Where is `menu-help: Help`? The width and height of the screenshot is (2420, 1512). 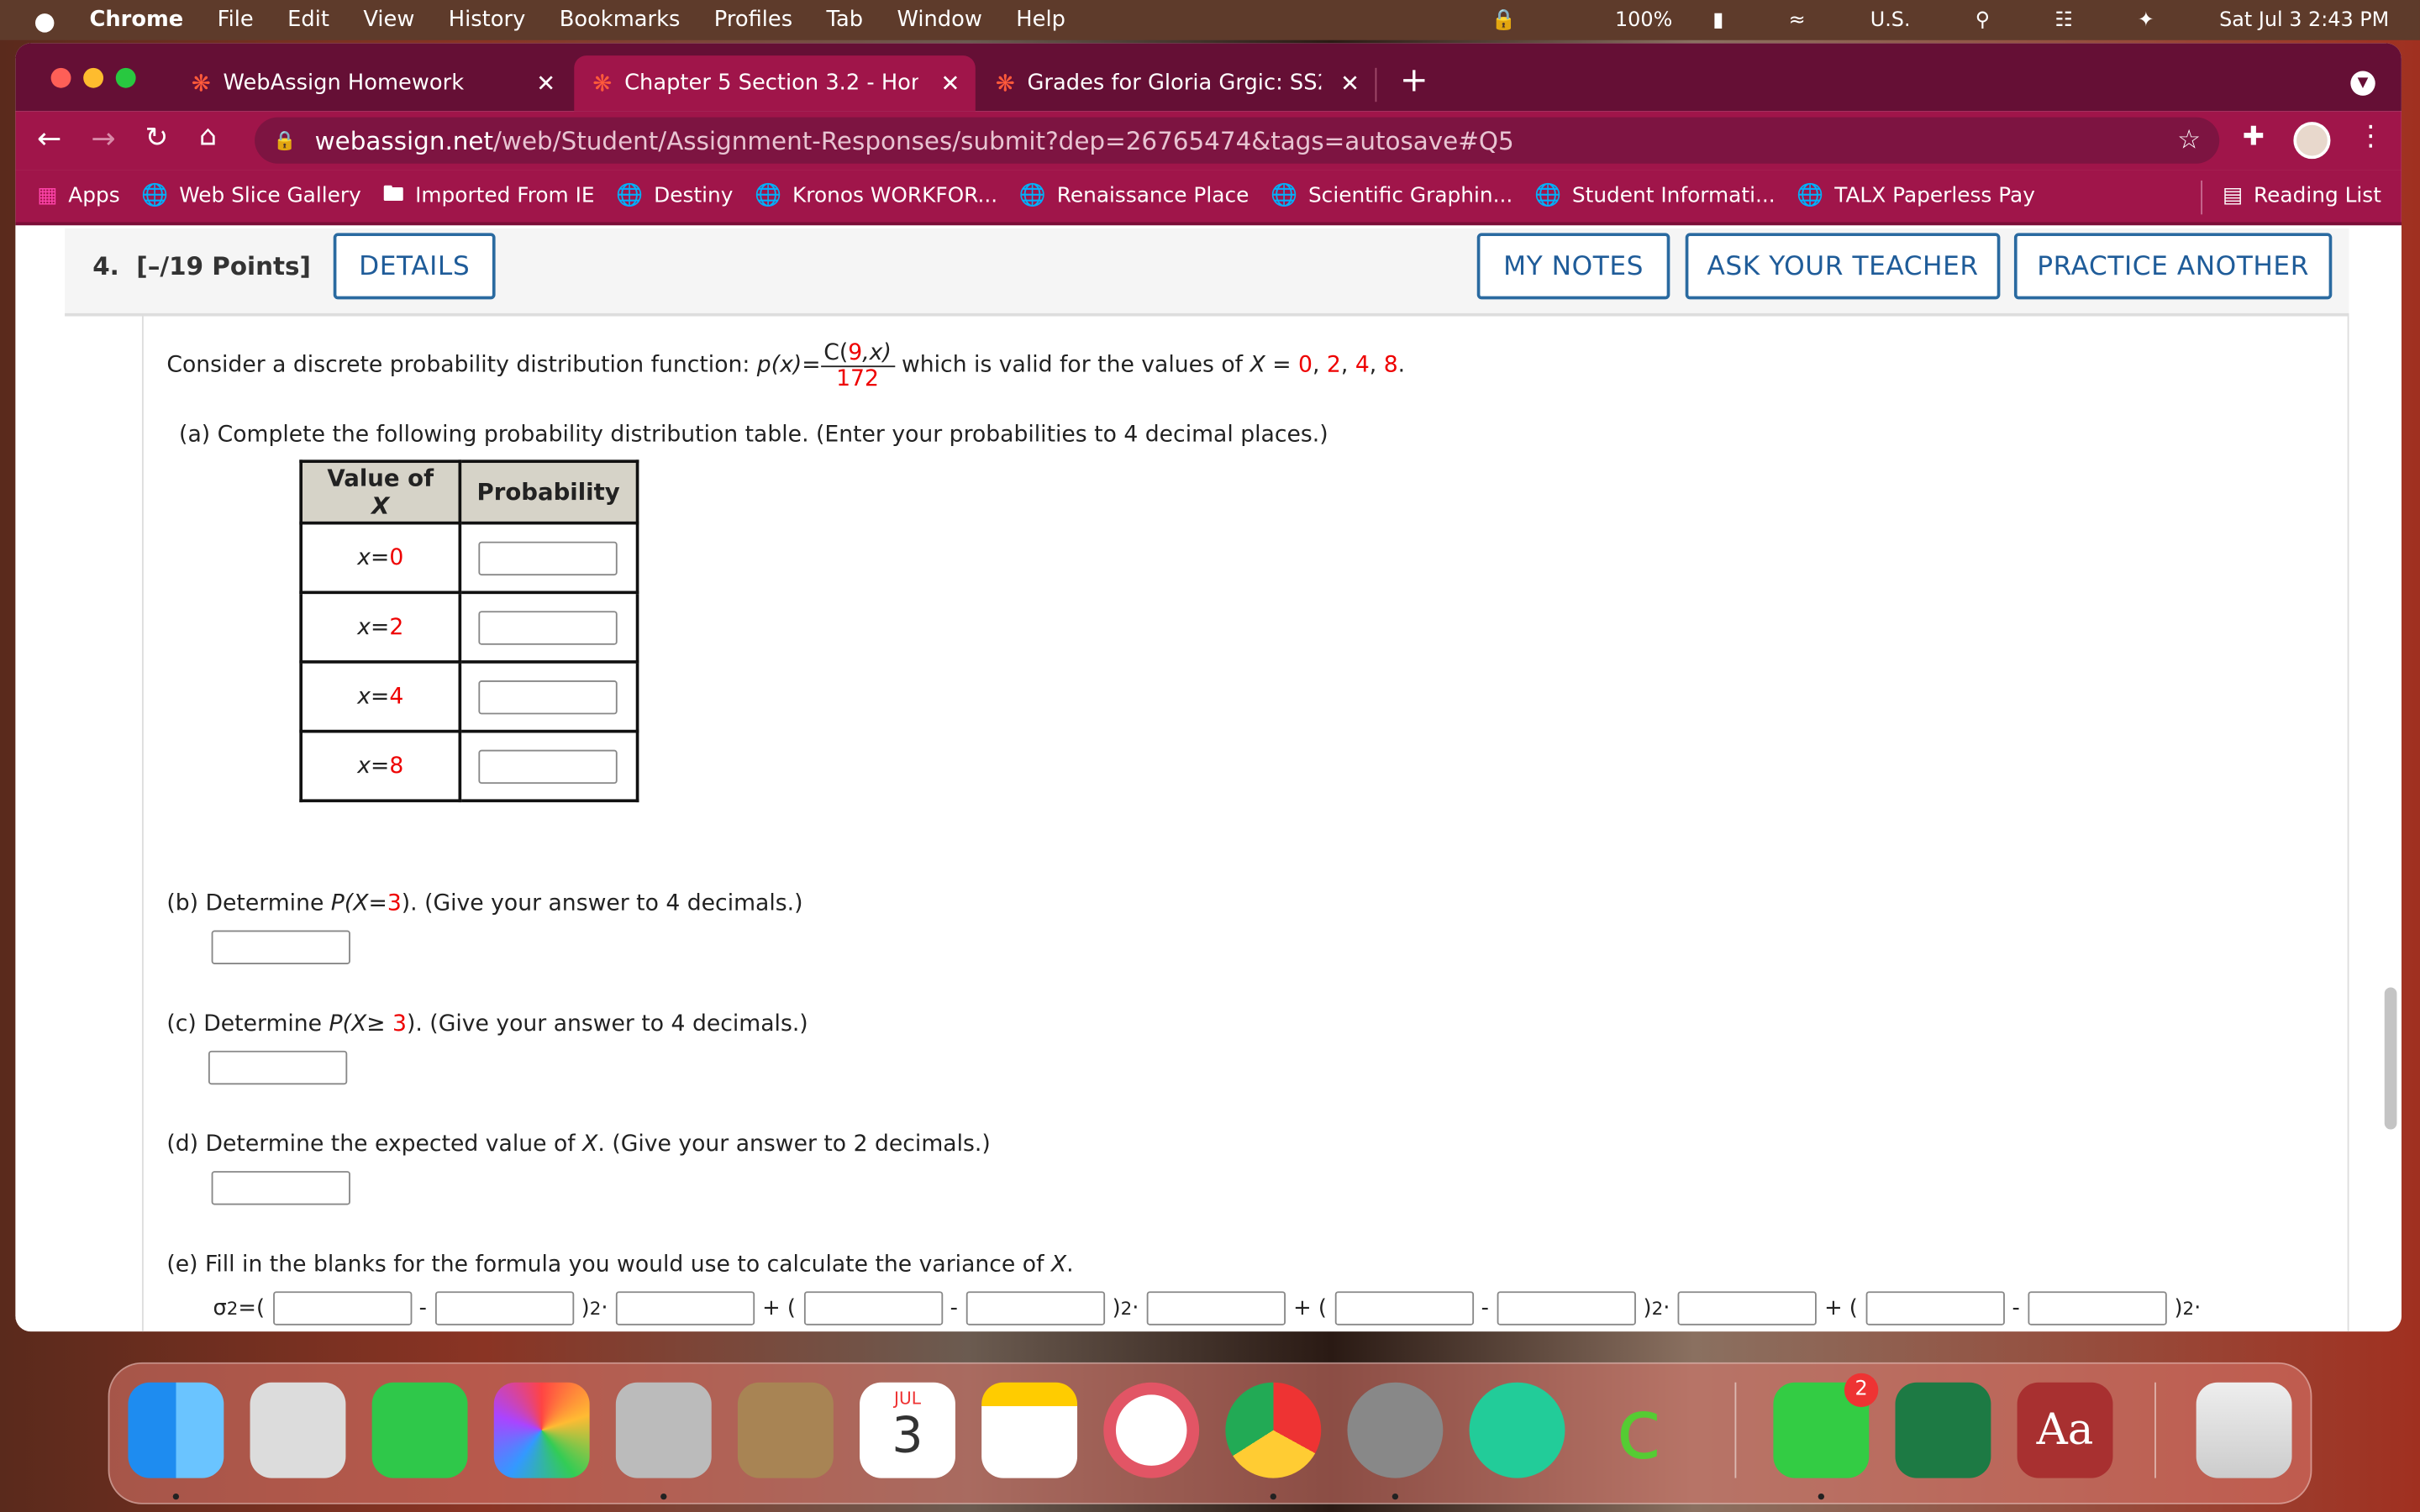 menu-help: Help is located at coordinates (1041, 20).